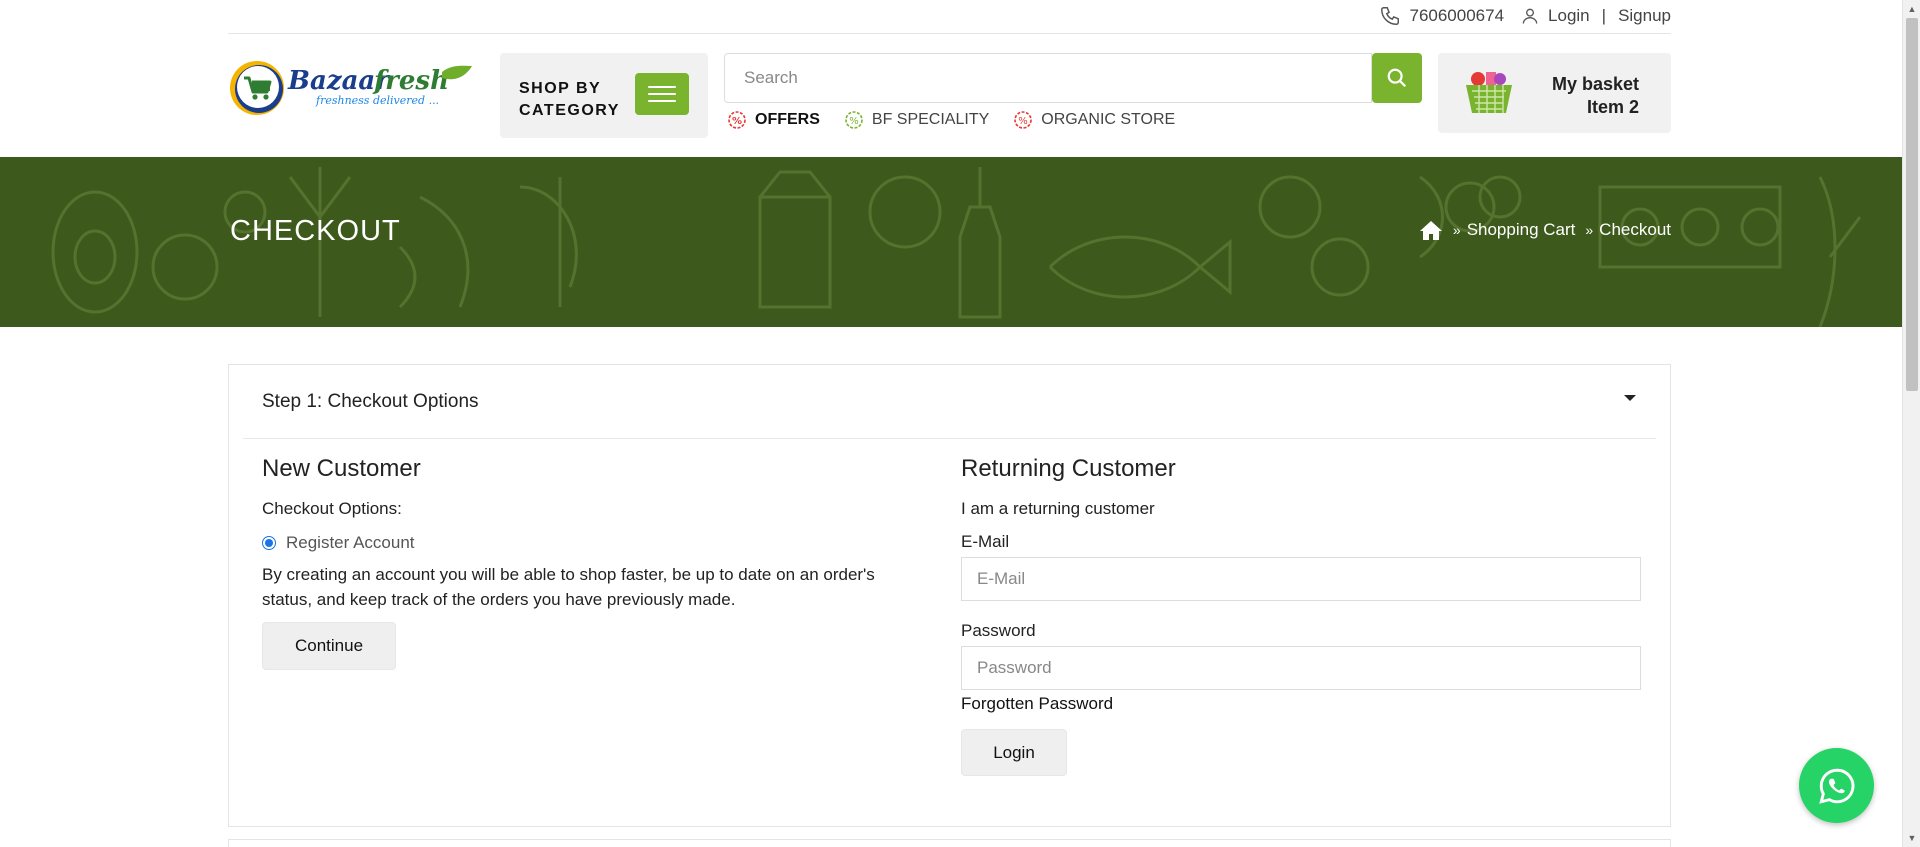 The image size is (1920, 847). What do you see at coordinates (1068, 468) in the screenshot?
I see `returning-customer-heading: Returning Customer` at bounding box center [1068, 468].